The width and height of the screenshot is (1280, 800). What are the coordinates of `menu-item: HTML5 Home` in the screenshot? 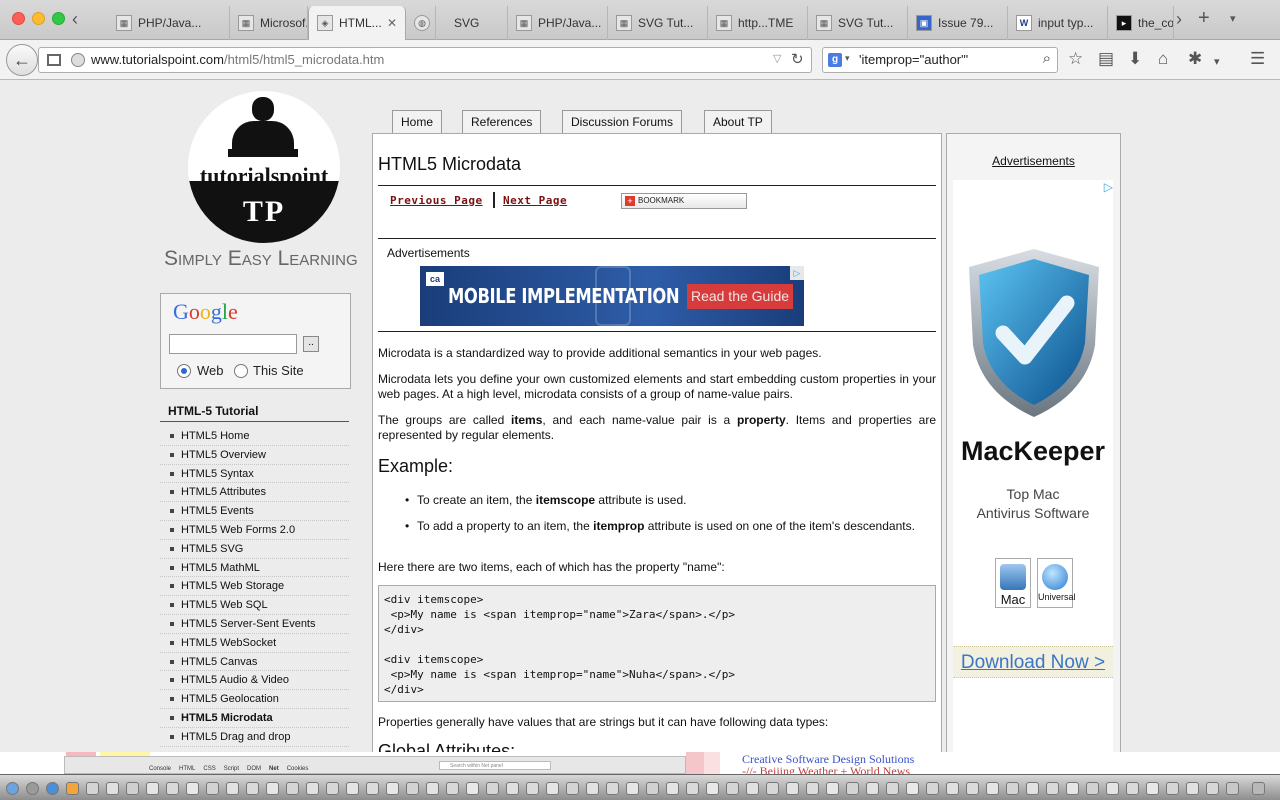 It's located at (254, 436).